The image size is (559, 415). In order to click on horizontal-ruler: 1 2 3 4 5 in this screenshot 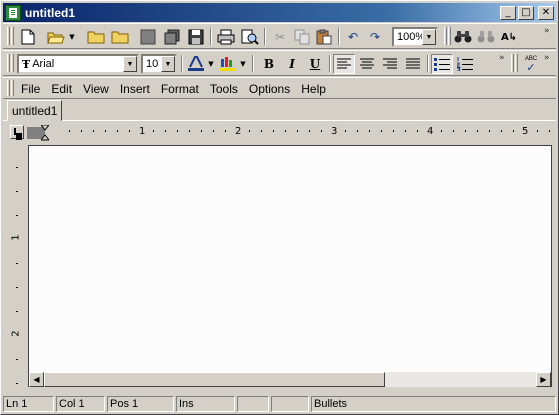, I will do `click(290, 133)`.